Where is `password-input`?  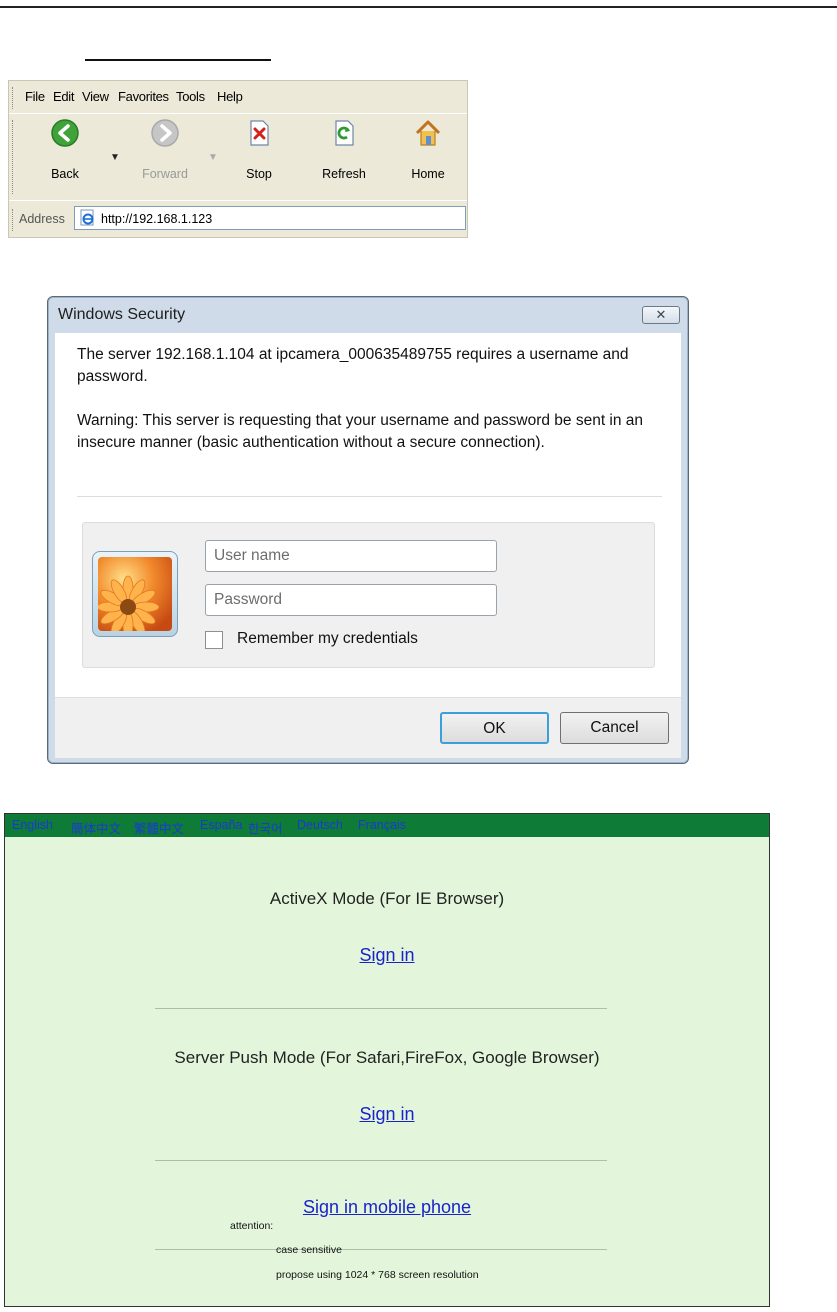 password-input is located at coordinates (351, 600).